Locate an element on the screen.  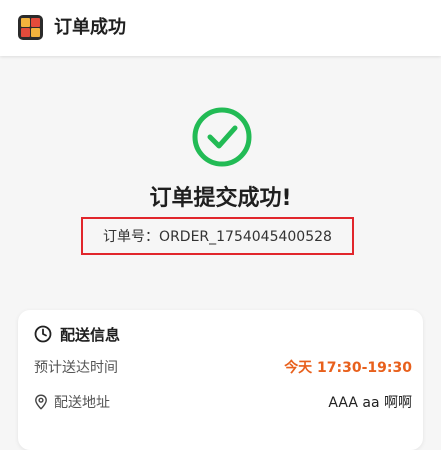
delivery-address-row: 配送地址 AAA aa 啊啊 is located at coordinates (223, 402).